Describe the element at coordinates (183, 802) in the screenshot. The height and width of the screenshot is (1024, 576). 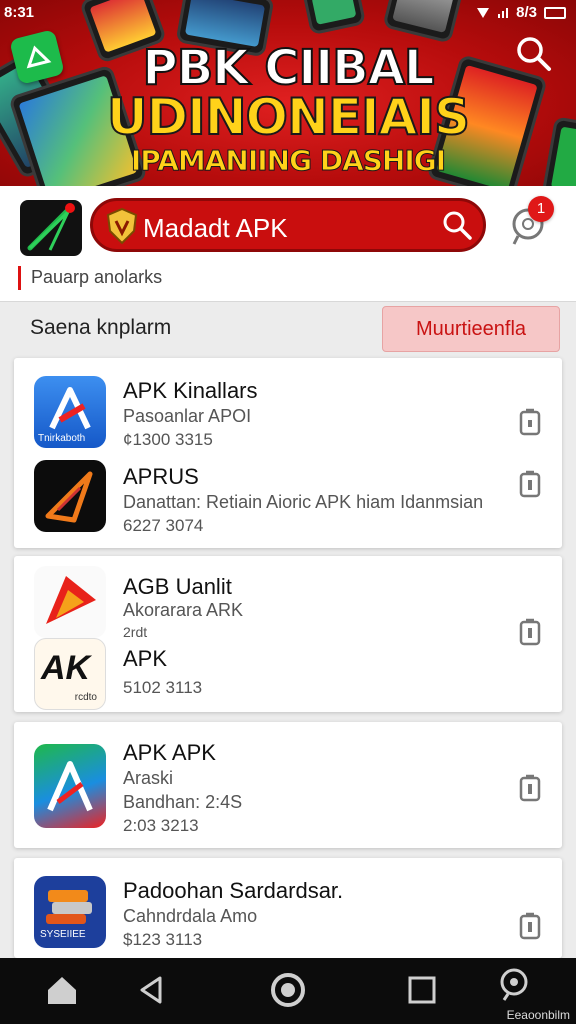
I see `app-extra-info: Bandhan: 2:4S` at that location.